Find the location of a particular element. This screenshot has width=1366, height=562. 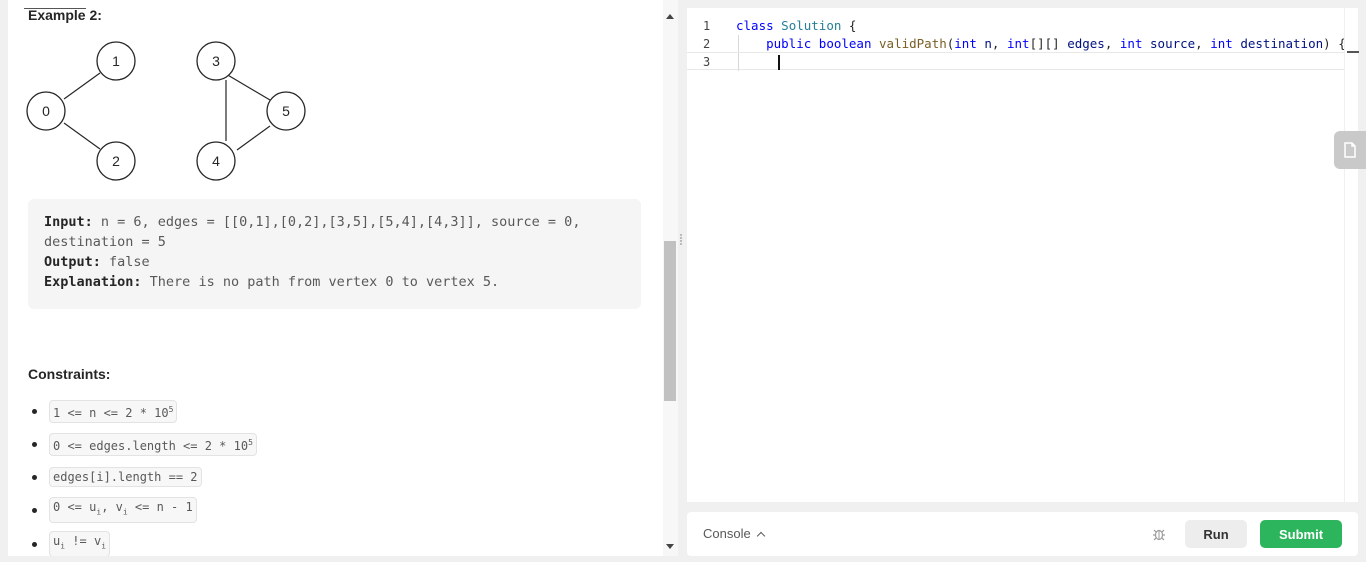

code-text: class Solution { is located at coordinates (796, 26).